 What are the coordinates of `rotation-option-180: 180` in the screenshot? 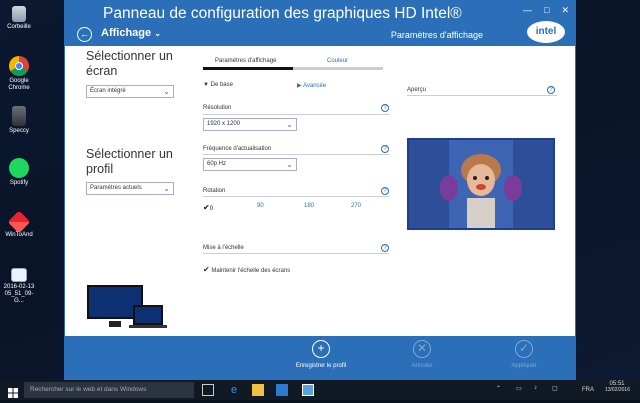 It's located at (309, 206).